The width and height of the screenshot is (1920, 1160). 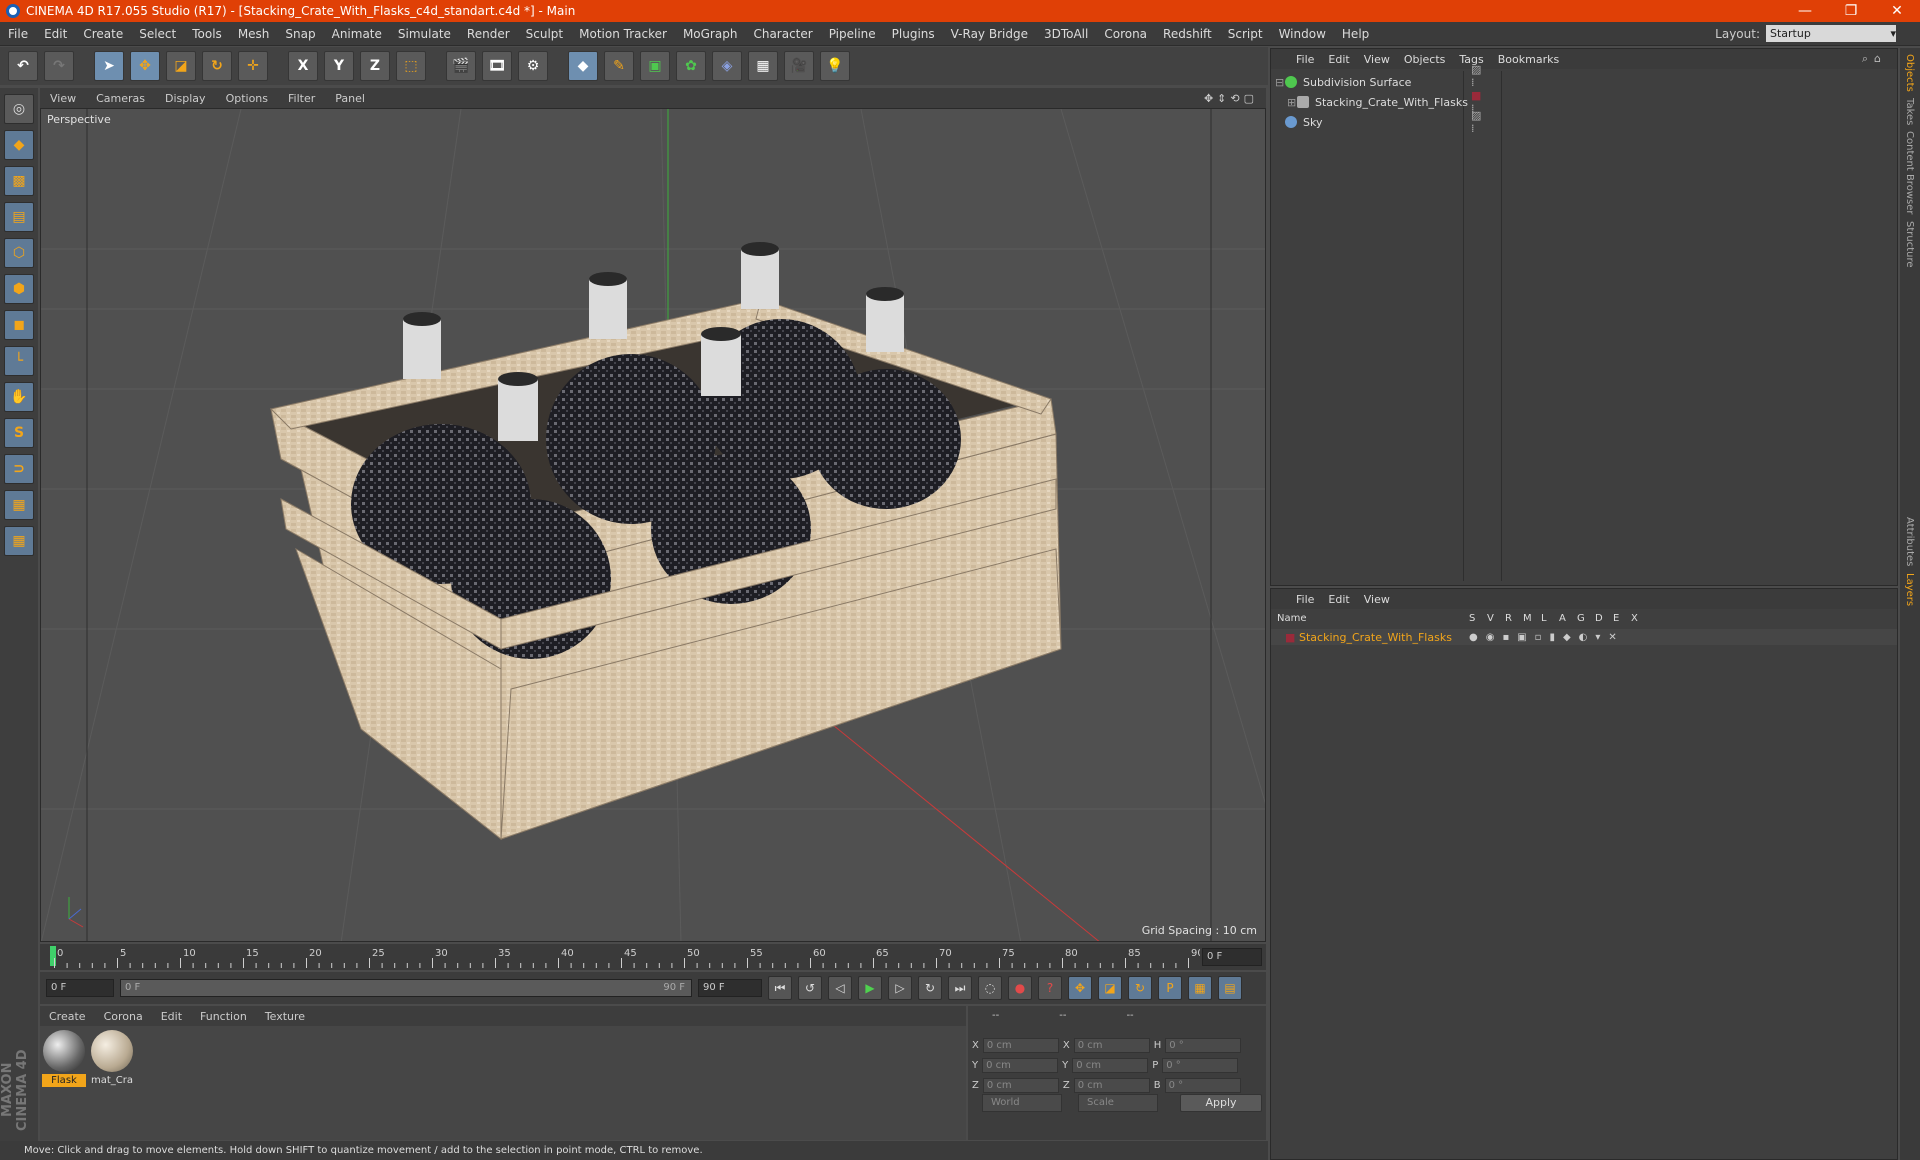 What do you see at coordinates (1245, 34) in the screenshot?
I see `menu-script: Script` at bounding box center [1245, 34].